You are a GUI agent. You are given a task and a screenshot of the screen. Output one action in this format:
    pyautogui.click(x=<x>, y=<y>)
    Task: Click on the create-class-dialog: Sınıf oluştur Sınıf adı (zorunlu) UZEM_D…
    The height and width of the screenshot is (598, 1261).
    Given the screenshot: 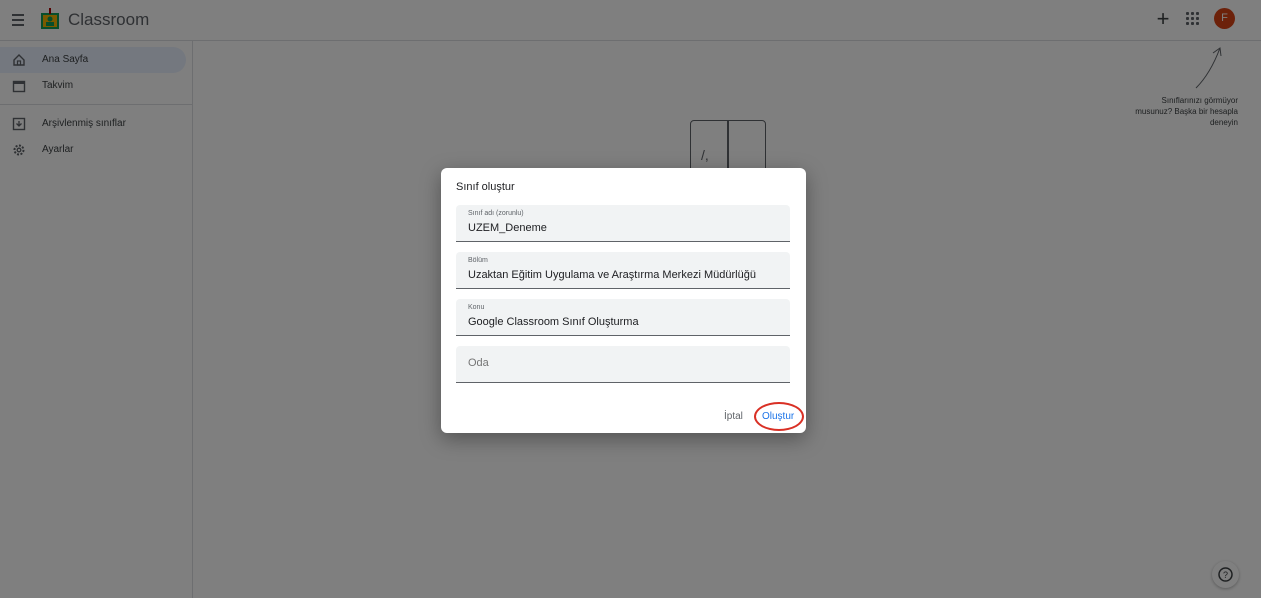 What is the action you would take?
    pyautogui.click(x=623, y=300)
    